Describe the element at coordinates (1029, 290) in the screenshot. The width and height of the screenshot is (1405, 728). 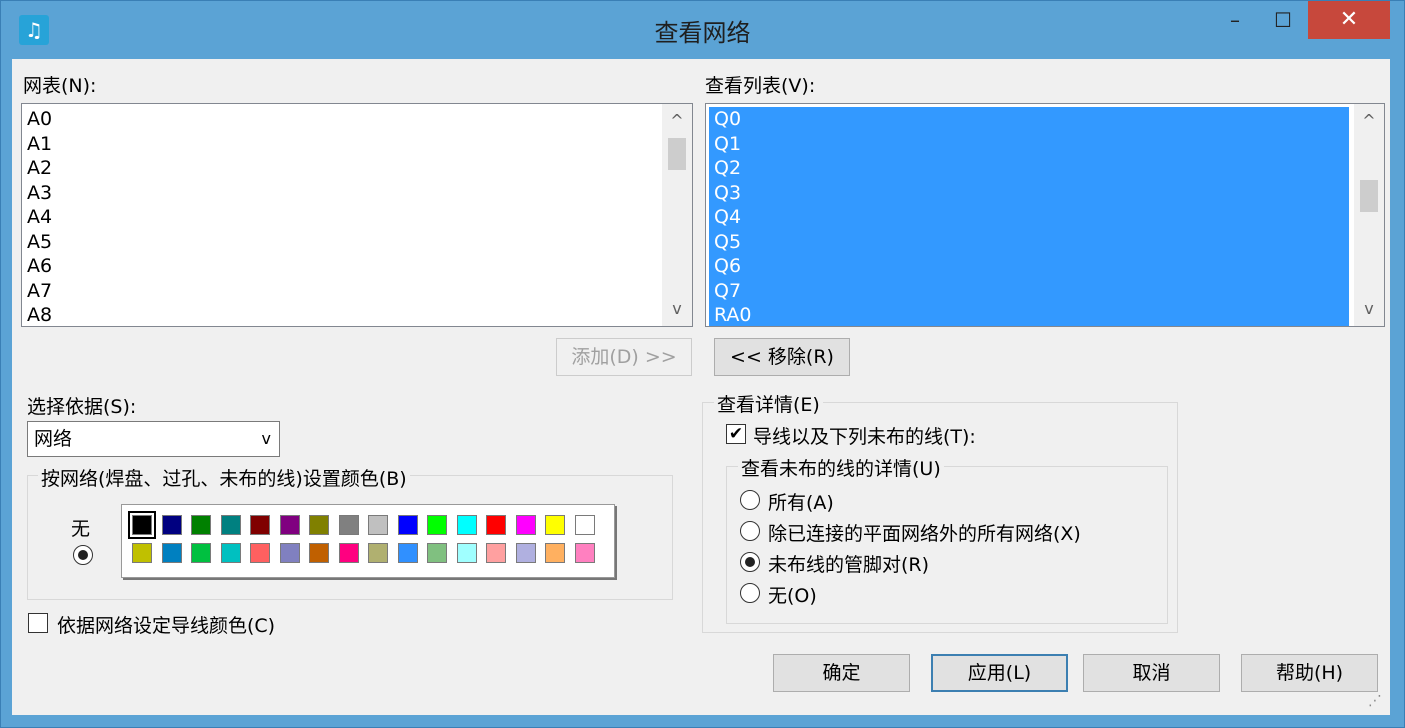
I see `view-list-item: Q7` at that location.